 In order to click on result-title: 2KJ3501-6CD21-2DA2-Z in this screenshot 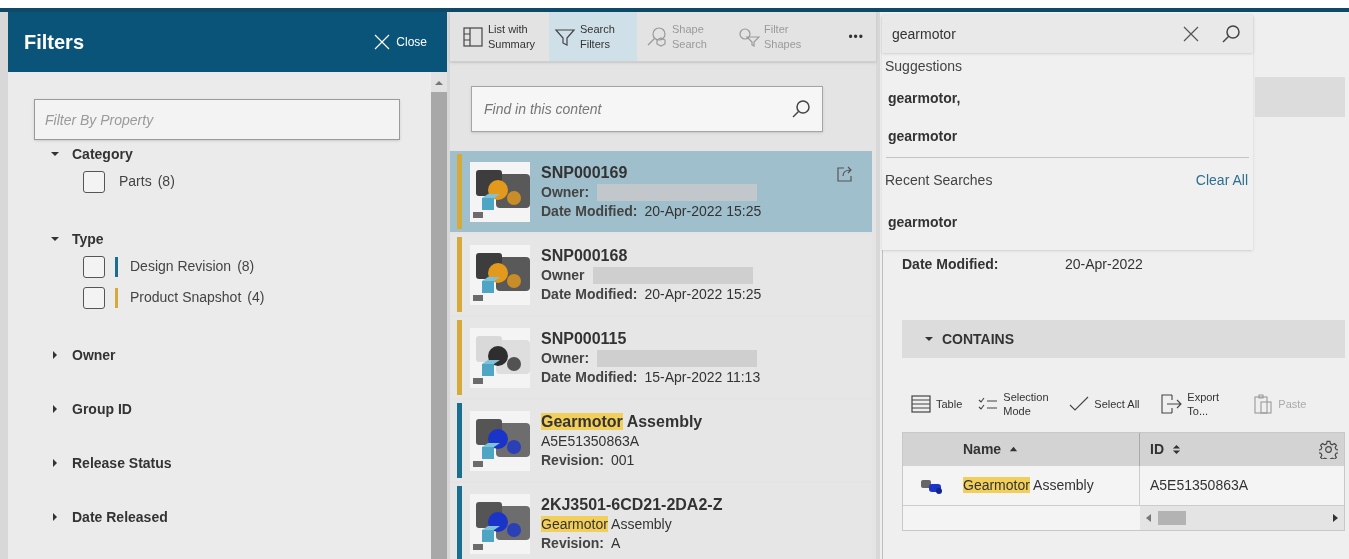, I will do `click(706, 504)`.